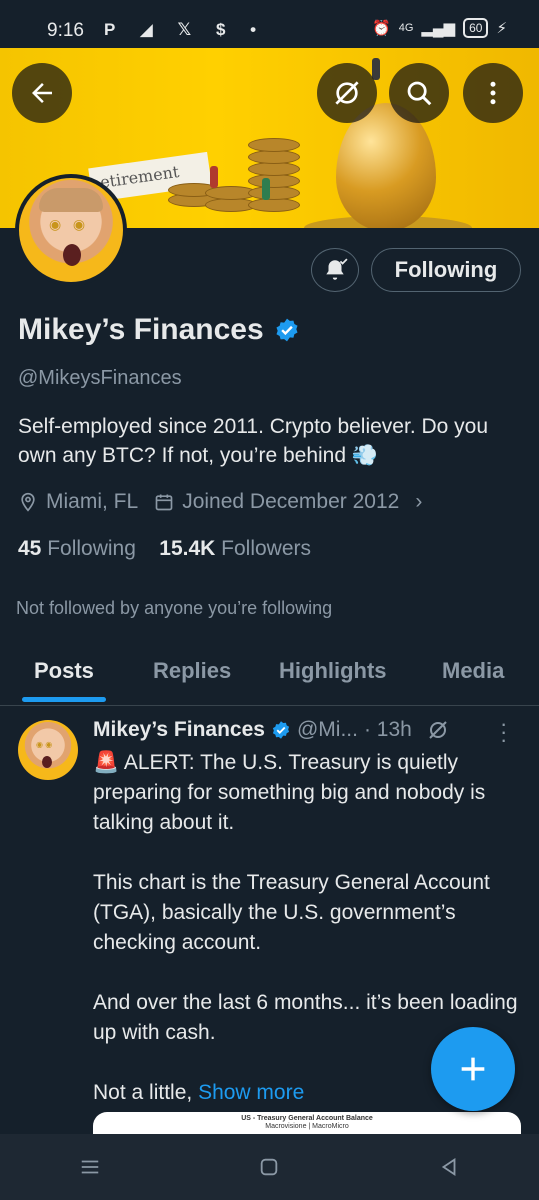 Image resolution: width=539 pixels, height=1200 pixels. What do you see at coordinates (64, 699) in the screenshot?
I see `active-tab-indicator` at bounding box center [64, 699].